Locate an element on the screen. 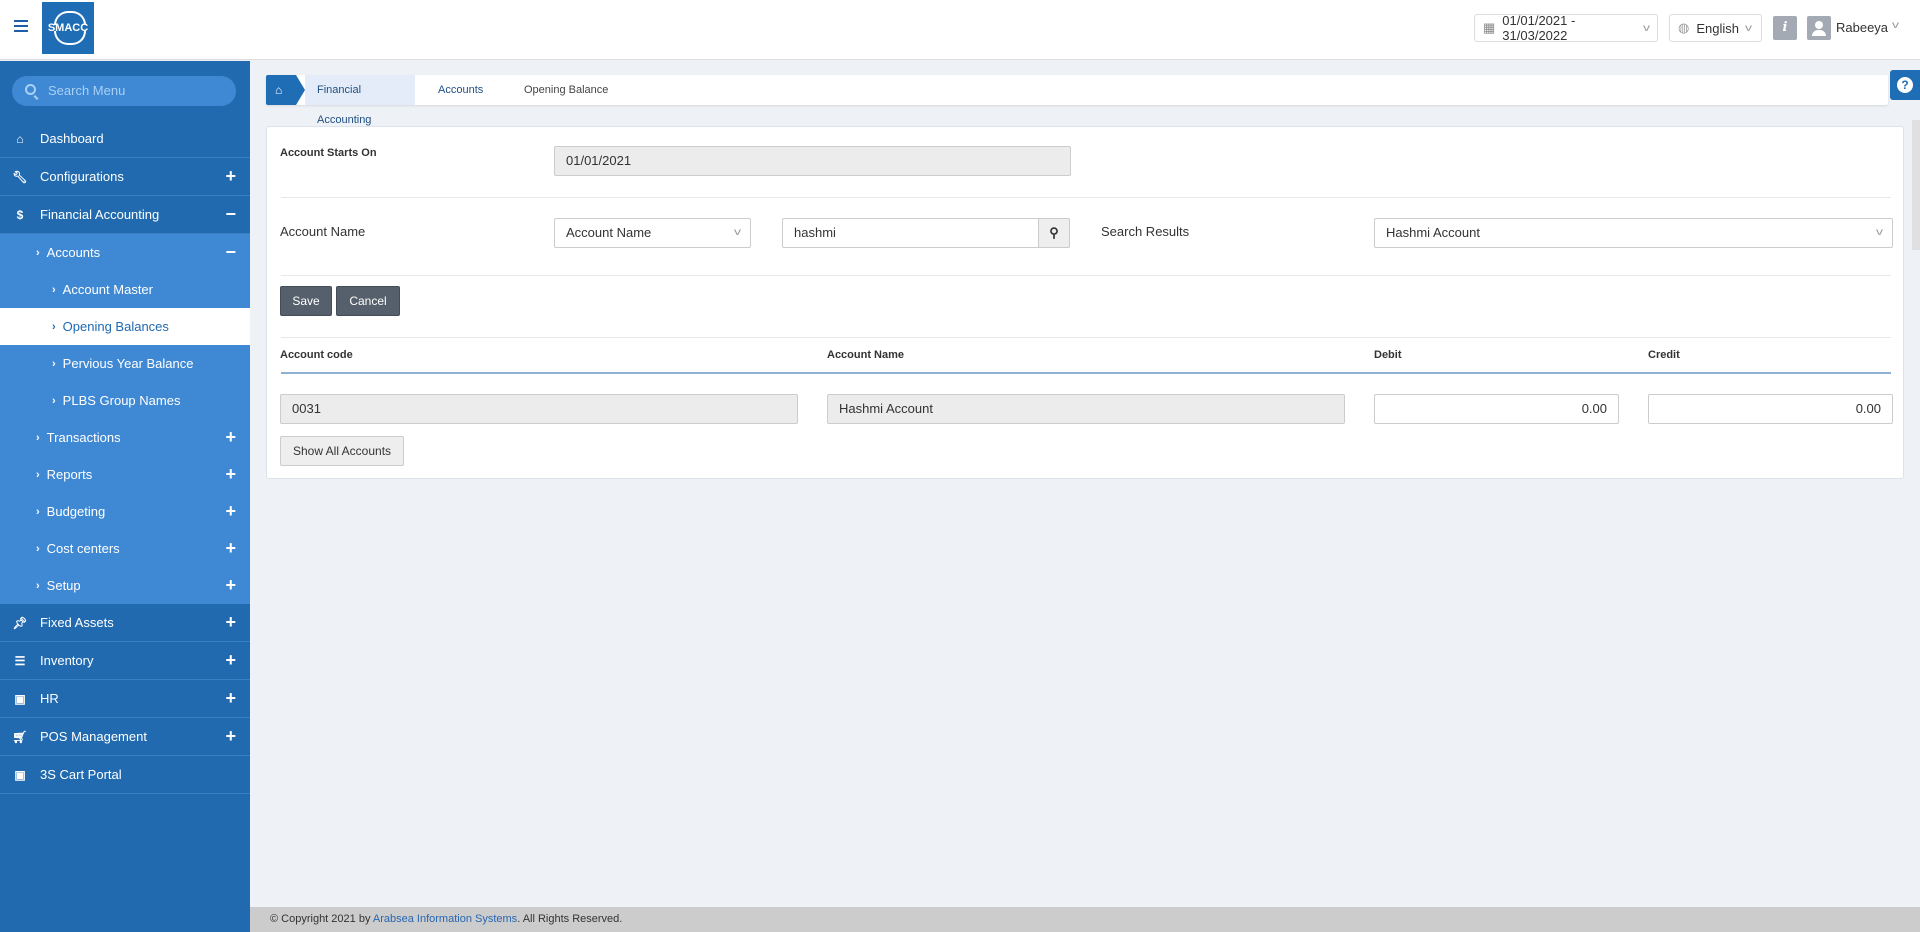  sidebar-item-financial-accounting: $ Financial Accounting − is located at coordinates (125, 215).